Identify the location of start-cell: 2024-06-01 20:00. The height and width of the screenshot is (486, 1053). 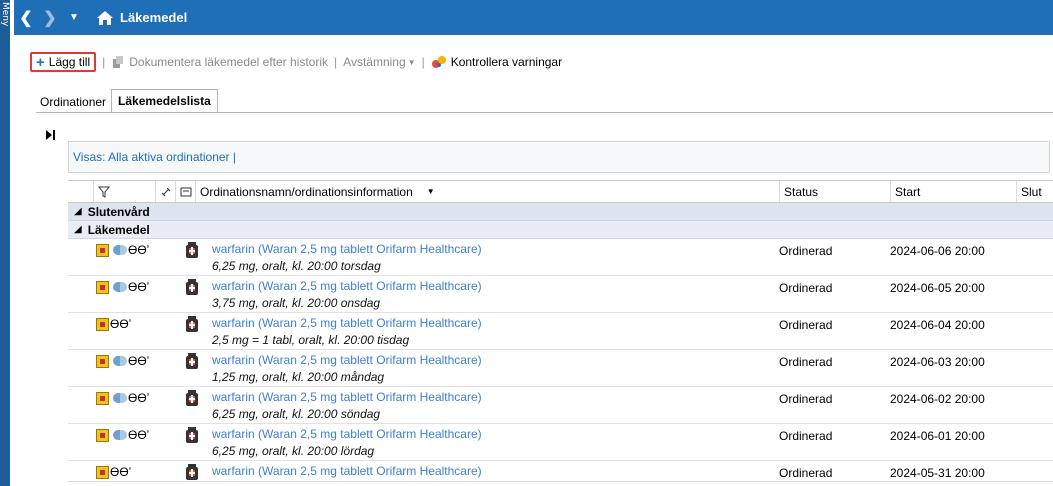
(937, 436).